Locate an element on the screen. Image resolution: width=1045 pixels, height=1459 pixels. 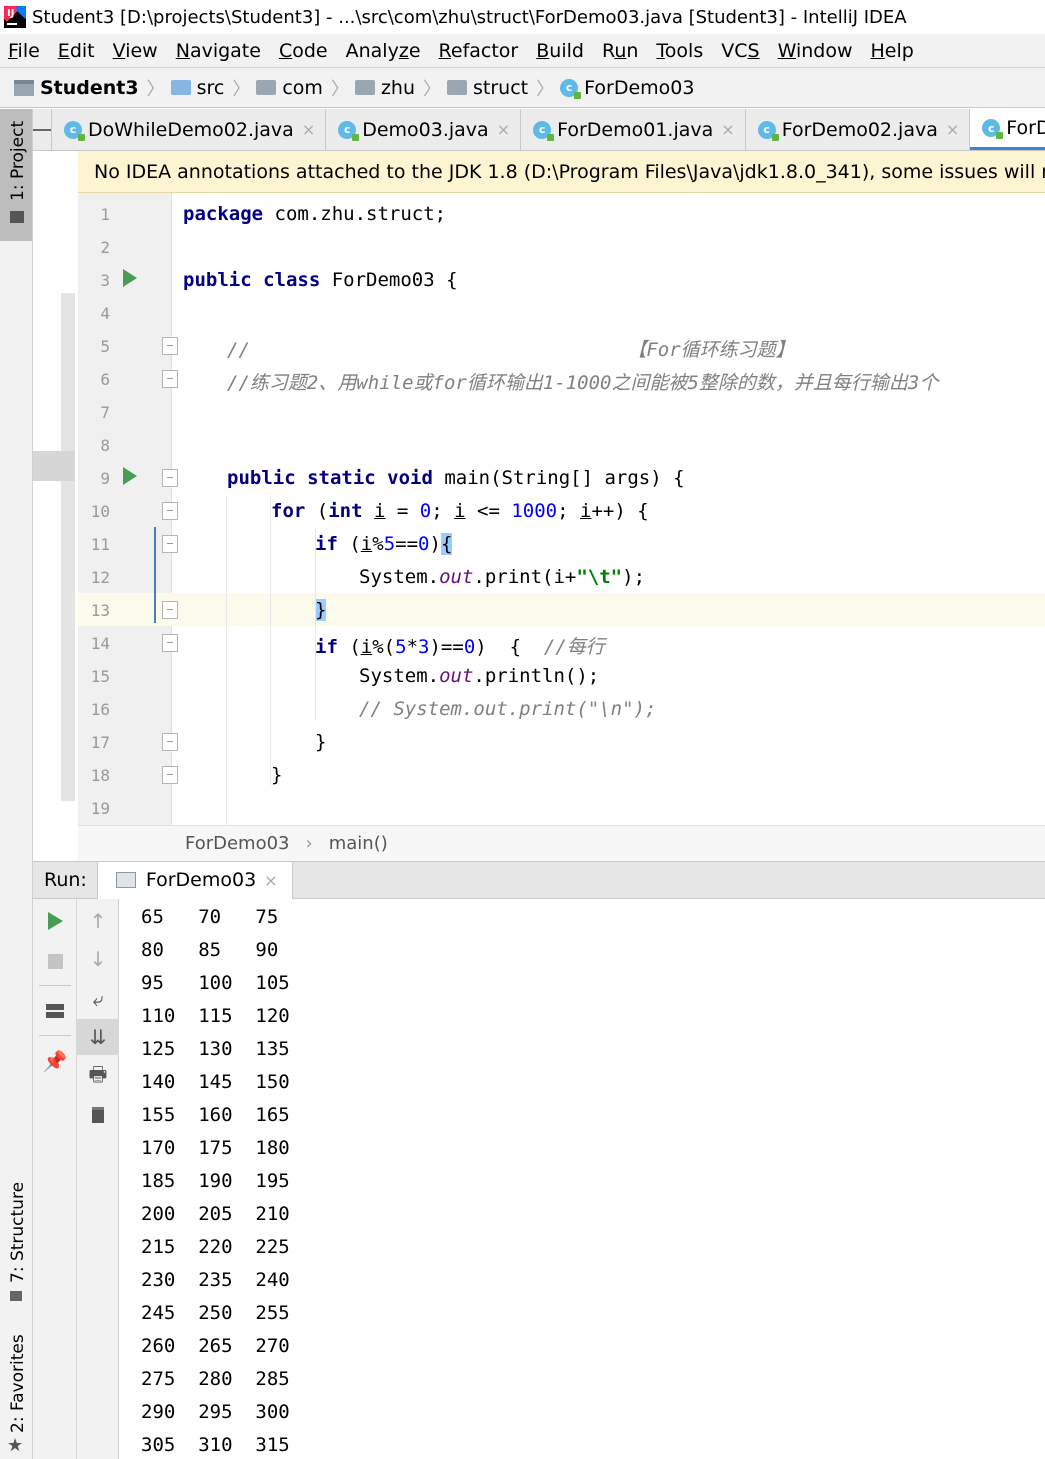
menu-item-1: Edit is located at coordinates (76, 51).